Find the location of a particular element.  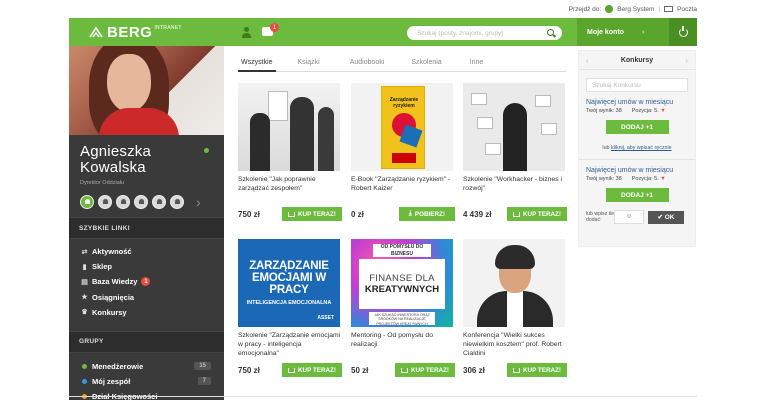

tab-ksiazki: Książki is located at coordinates (309, 63).